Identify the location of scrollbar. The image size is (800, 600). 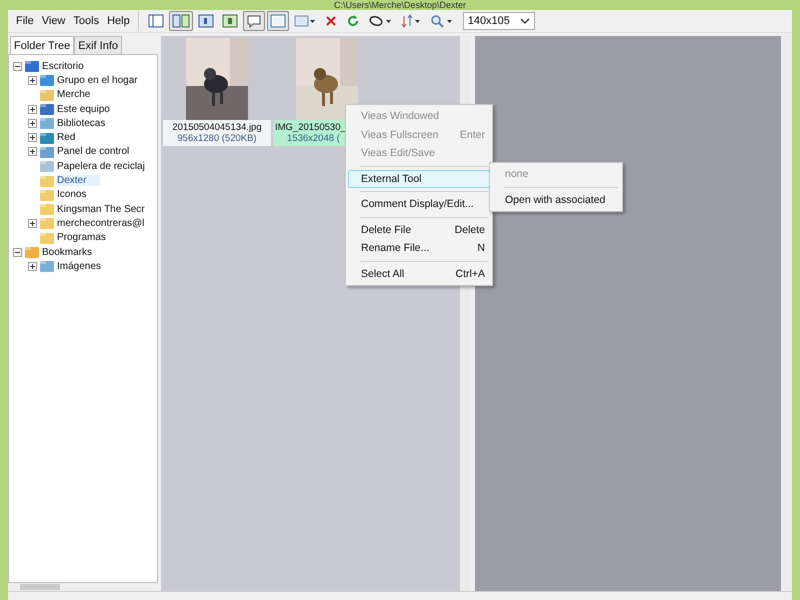
(786, 313).